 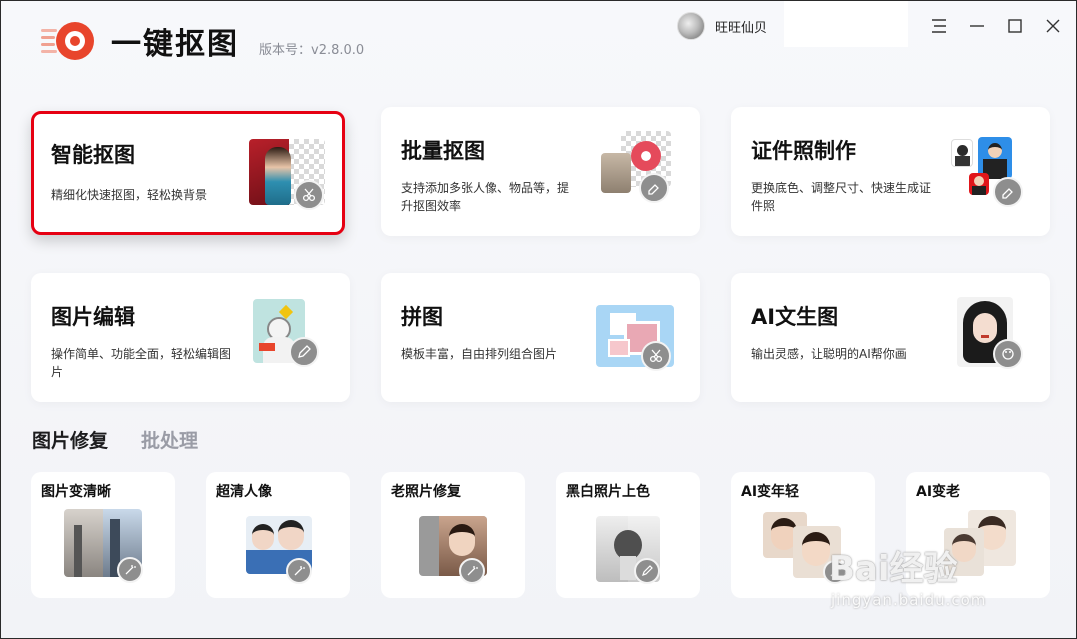 I want to click on maximize-icon, so click(x=1015, y=26).